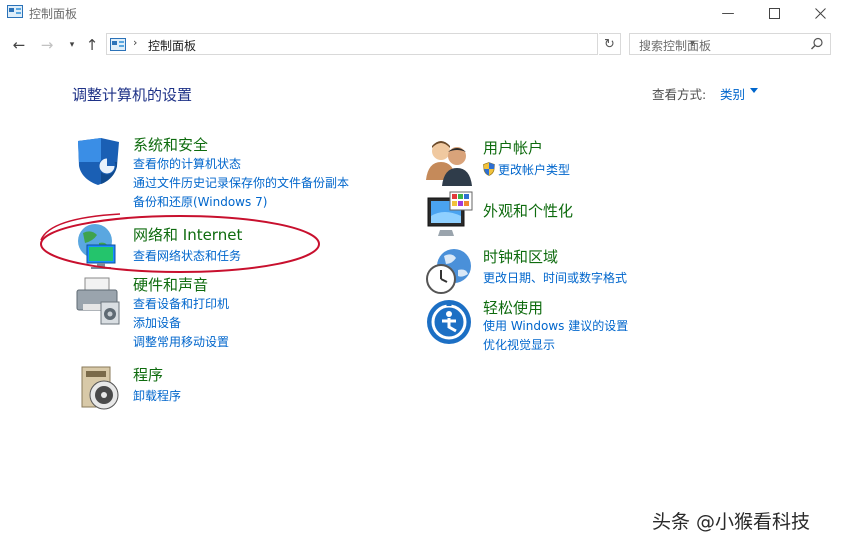 This screenshot has height=548, width=843. What do you see at coordinates (450, 213) in the screenshot?
I see `monitor-palette-icon` at bounding box center [450, 213].